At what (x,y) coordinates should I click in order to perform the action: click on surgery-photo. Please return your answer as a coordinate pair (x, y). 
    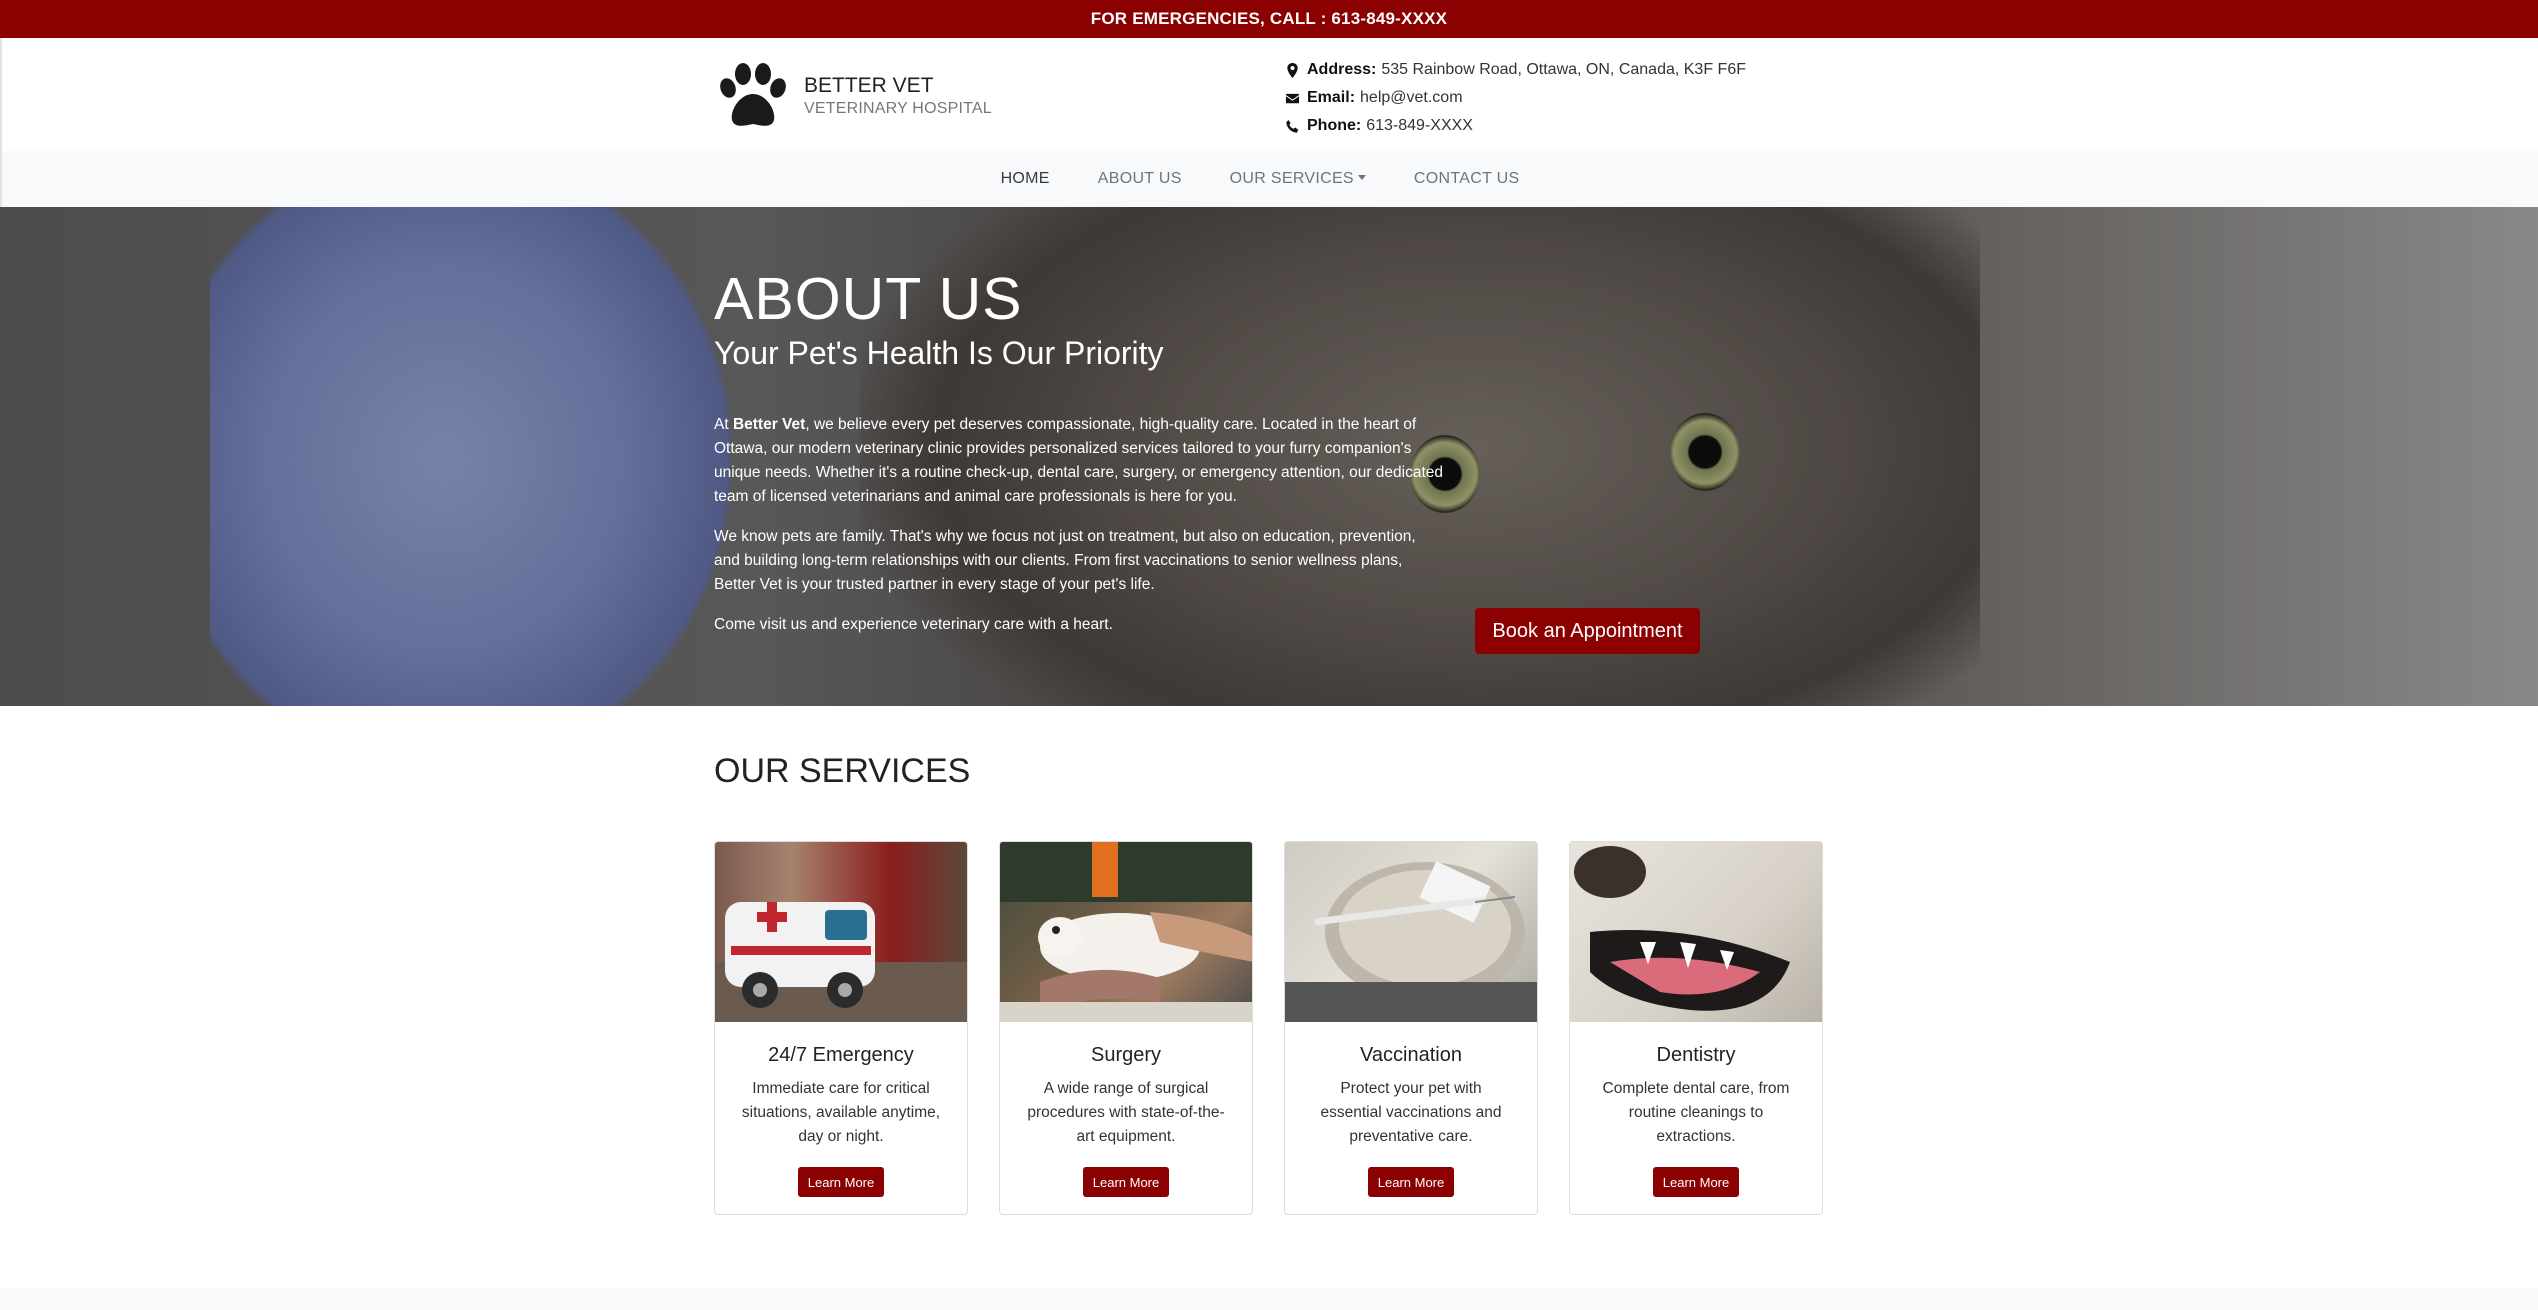
    Looking at the image, I should click on (1126, 932).